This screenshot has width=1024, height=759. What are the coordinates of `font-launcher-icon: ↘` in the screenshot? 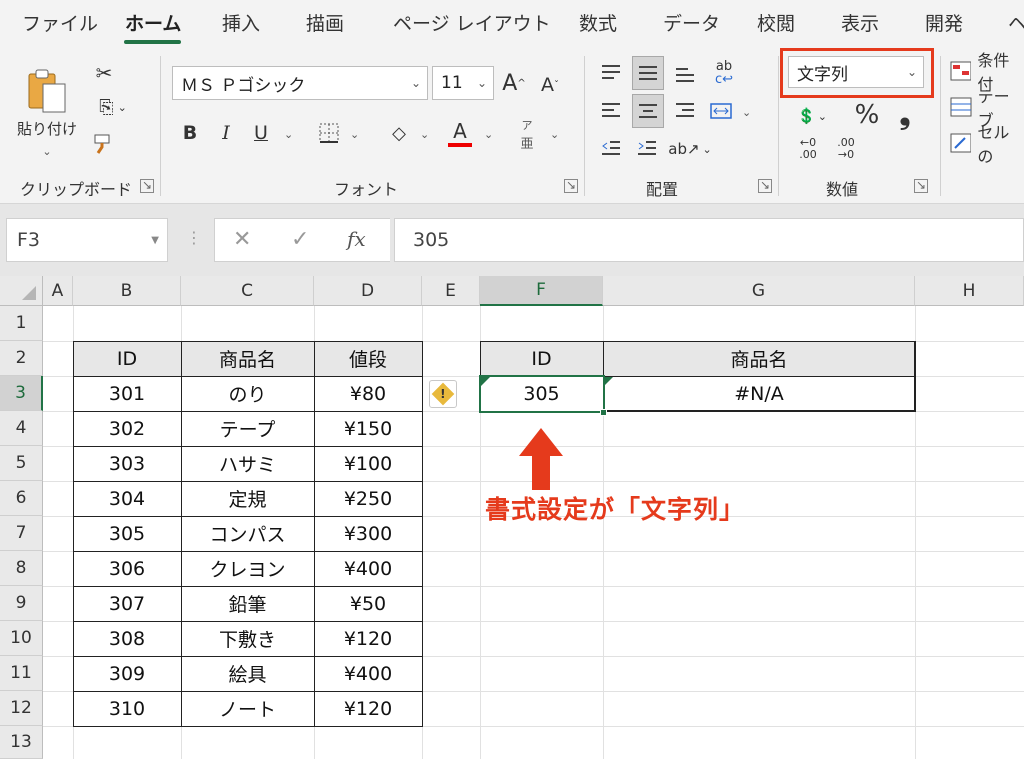 It's located at (571, 186).